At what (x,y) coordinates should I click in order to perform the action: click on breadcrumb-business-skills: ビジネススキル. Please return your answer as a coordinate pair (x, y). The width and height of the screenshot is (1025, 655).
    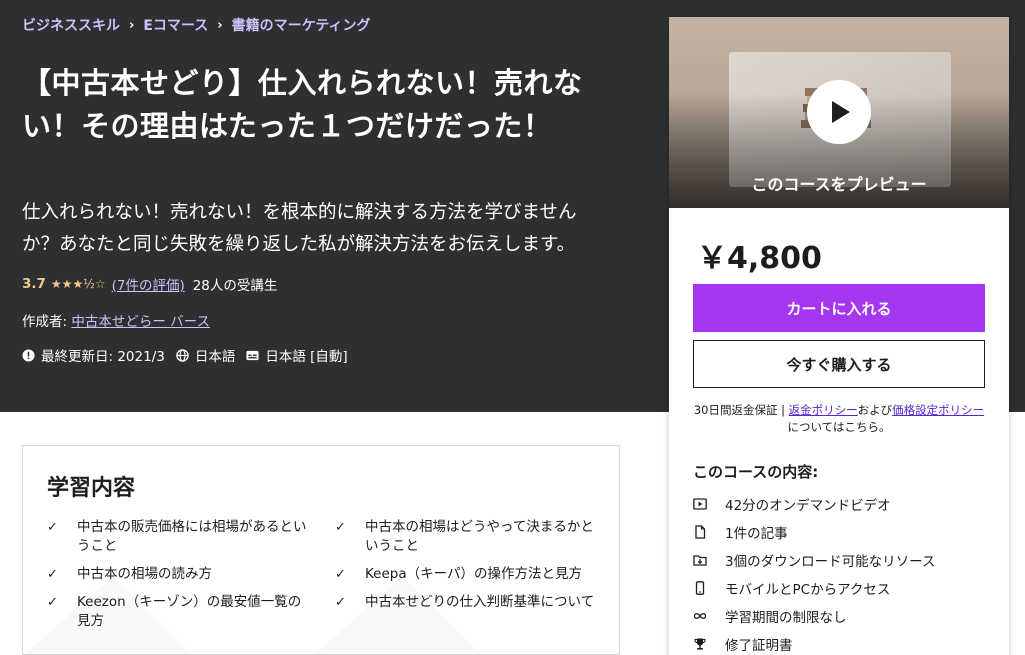
    Looking at the image, I should click on (71, 25).